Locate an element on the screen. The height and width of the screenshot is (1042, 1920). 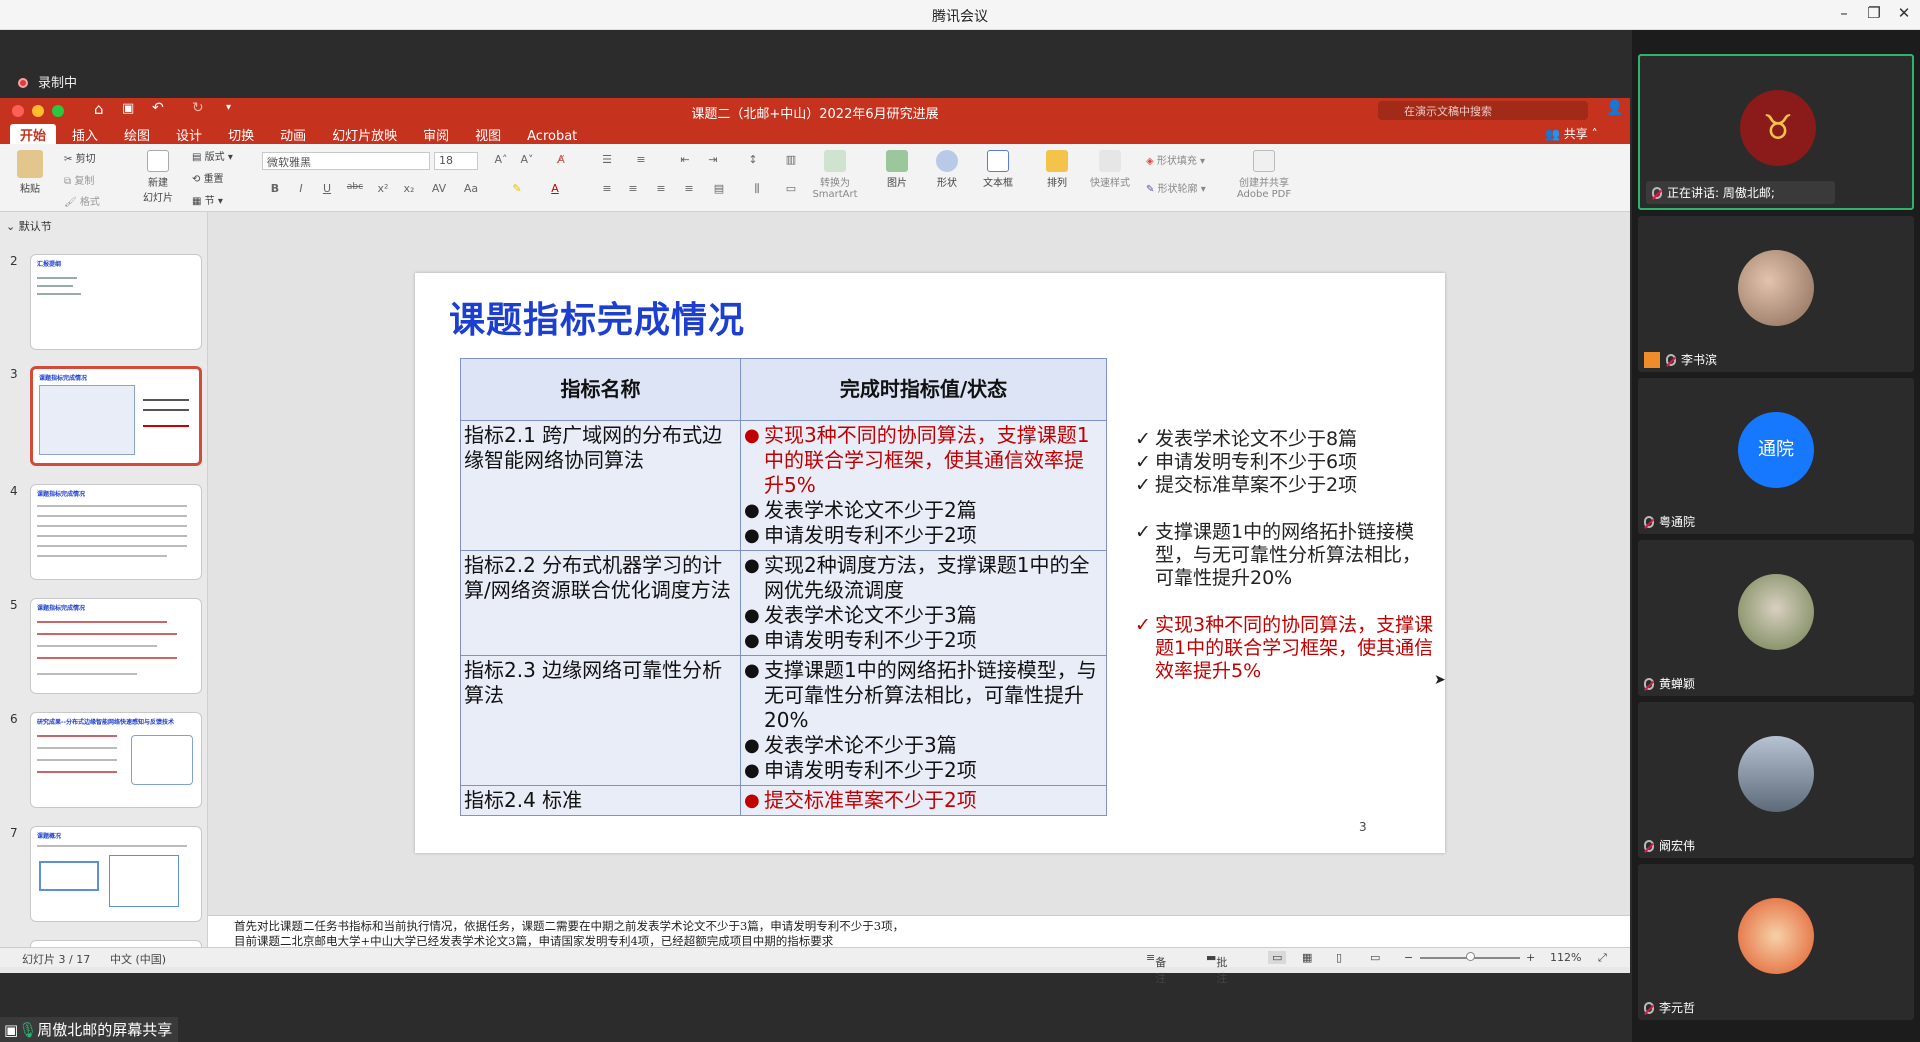
numbering-icon: ≡ is located at coordinates (641, 161).